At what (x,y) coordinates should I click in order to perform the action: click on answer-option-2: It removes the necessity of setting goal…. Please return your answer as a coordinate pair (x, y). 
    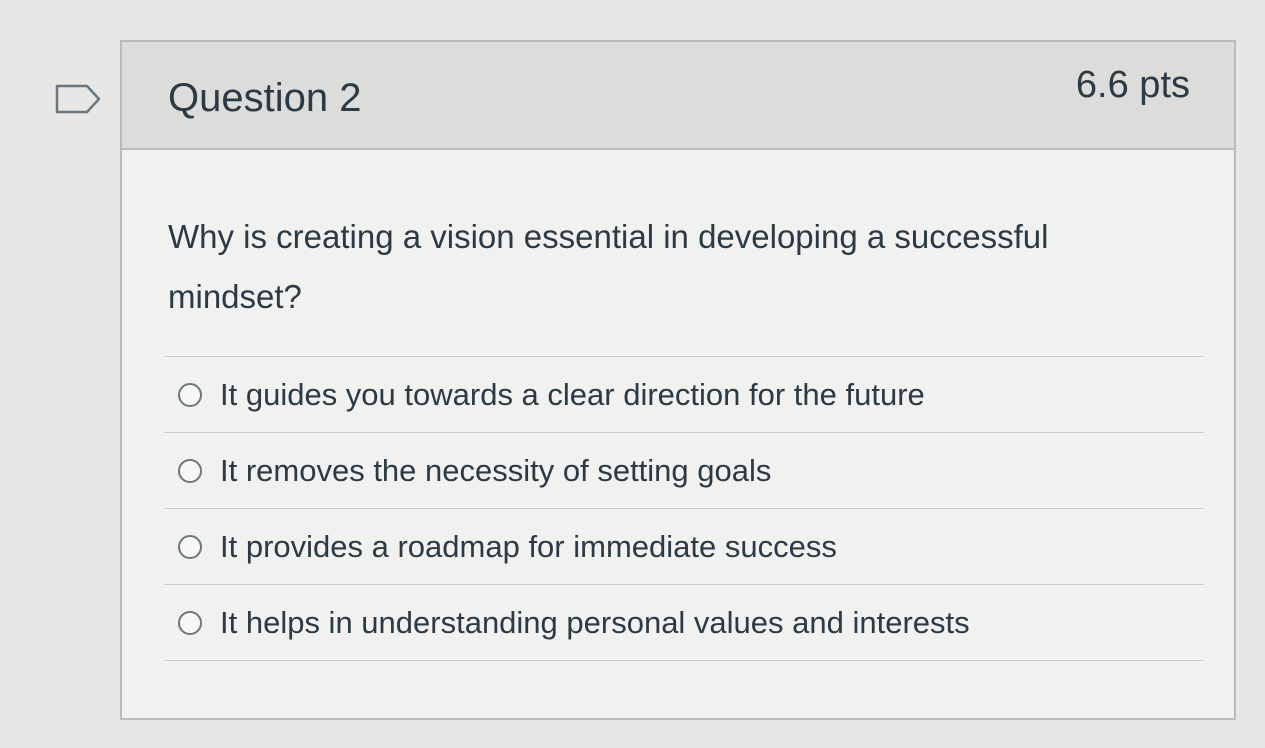
    Looking at the image, I should click on (684, 471).